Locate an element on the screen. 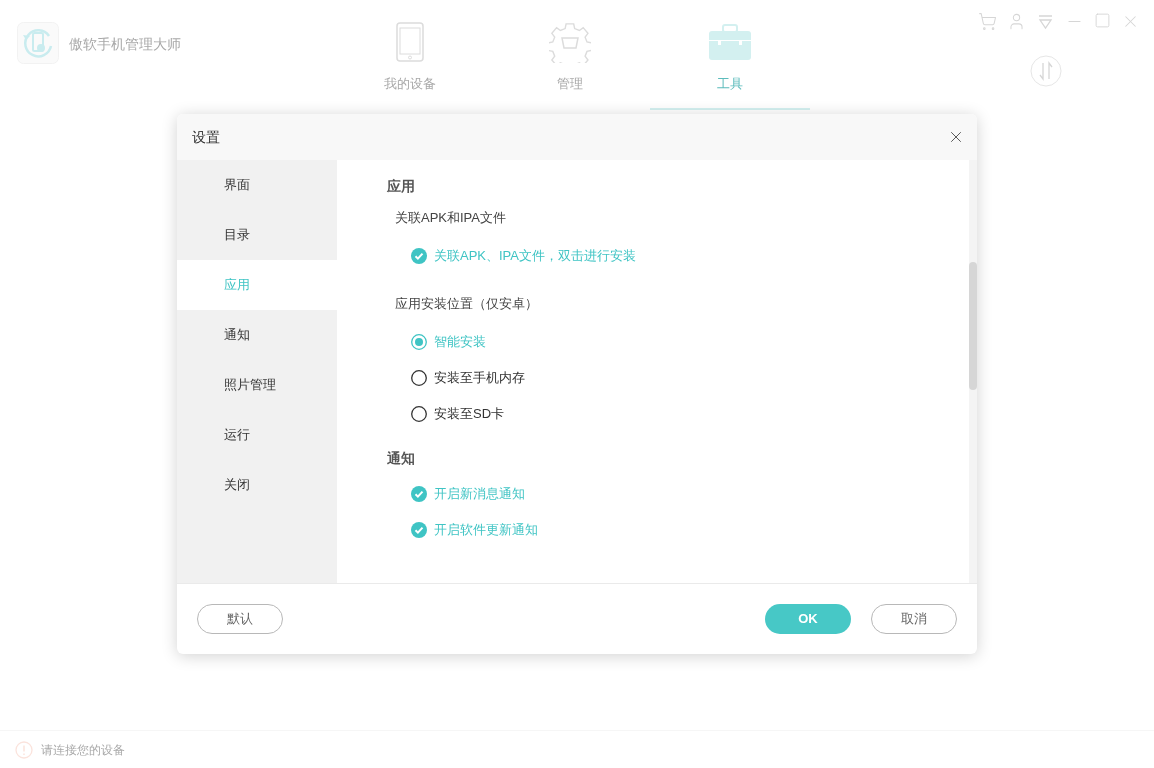 This screenshot has width=1154, height=768. cart-icon is located at coordinates (987, 21).